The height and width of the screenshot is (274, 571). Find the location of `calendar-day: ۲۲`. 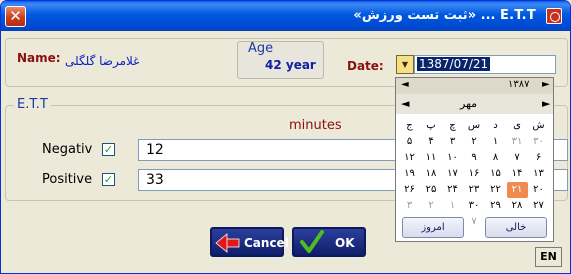

calendar-day: ۲۲ is located at coordinates (495, 190).